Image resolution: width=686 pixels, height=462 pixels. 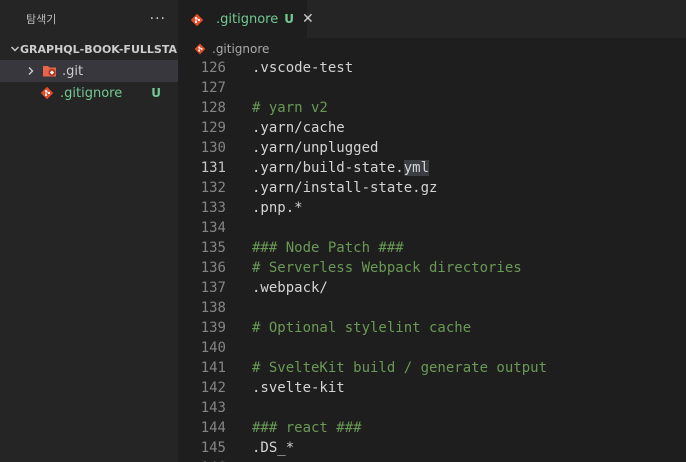 What do you see at coordinates (158, 19) in the screenshot?
I see `more-actions-icon: ···` at bounding box center [158, 19].